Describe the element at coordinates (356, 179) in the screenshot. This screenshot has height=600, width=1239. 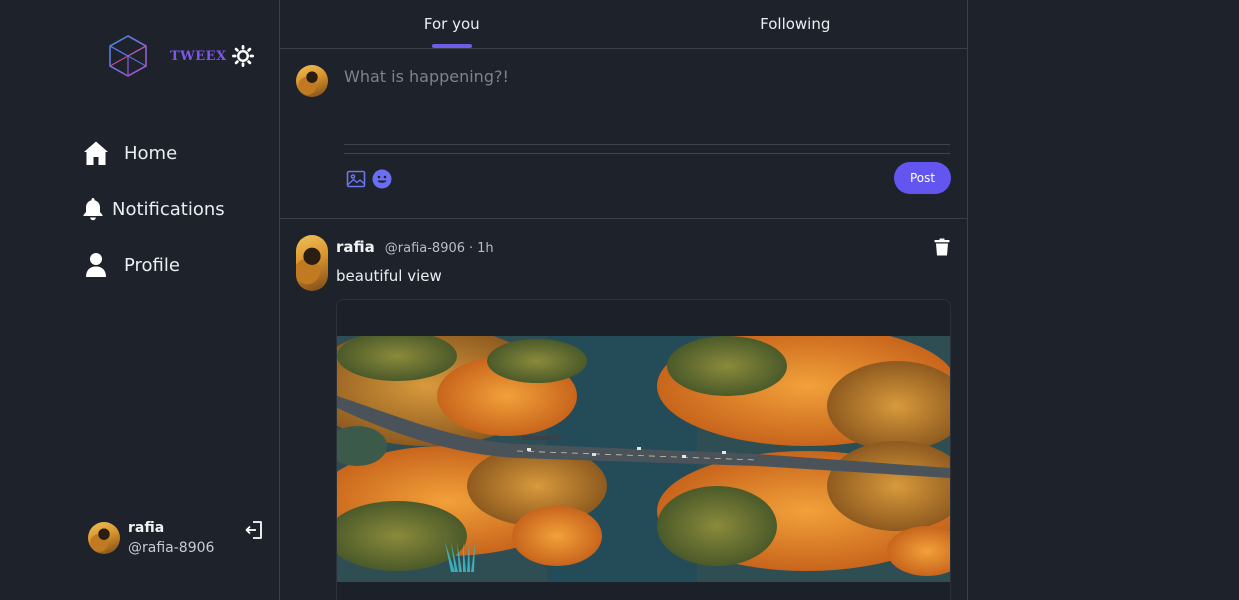
I see `image-icon` at that location.